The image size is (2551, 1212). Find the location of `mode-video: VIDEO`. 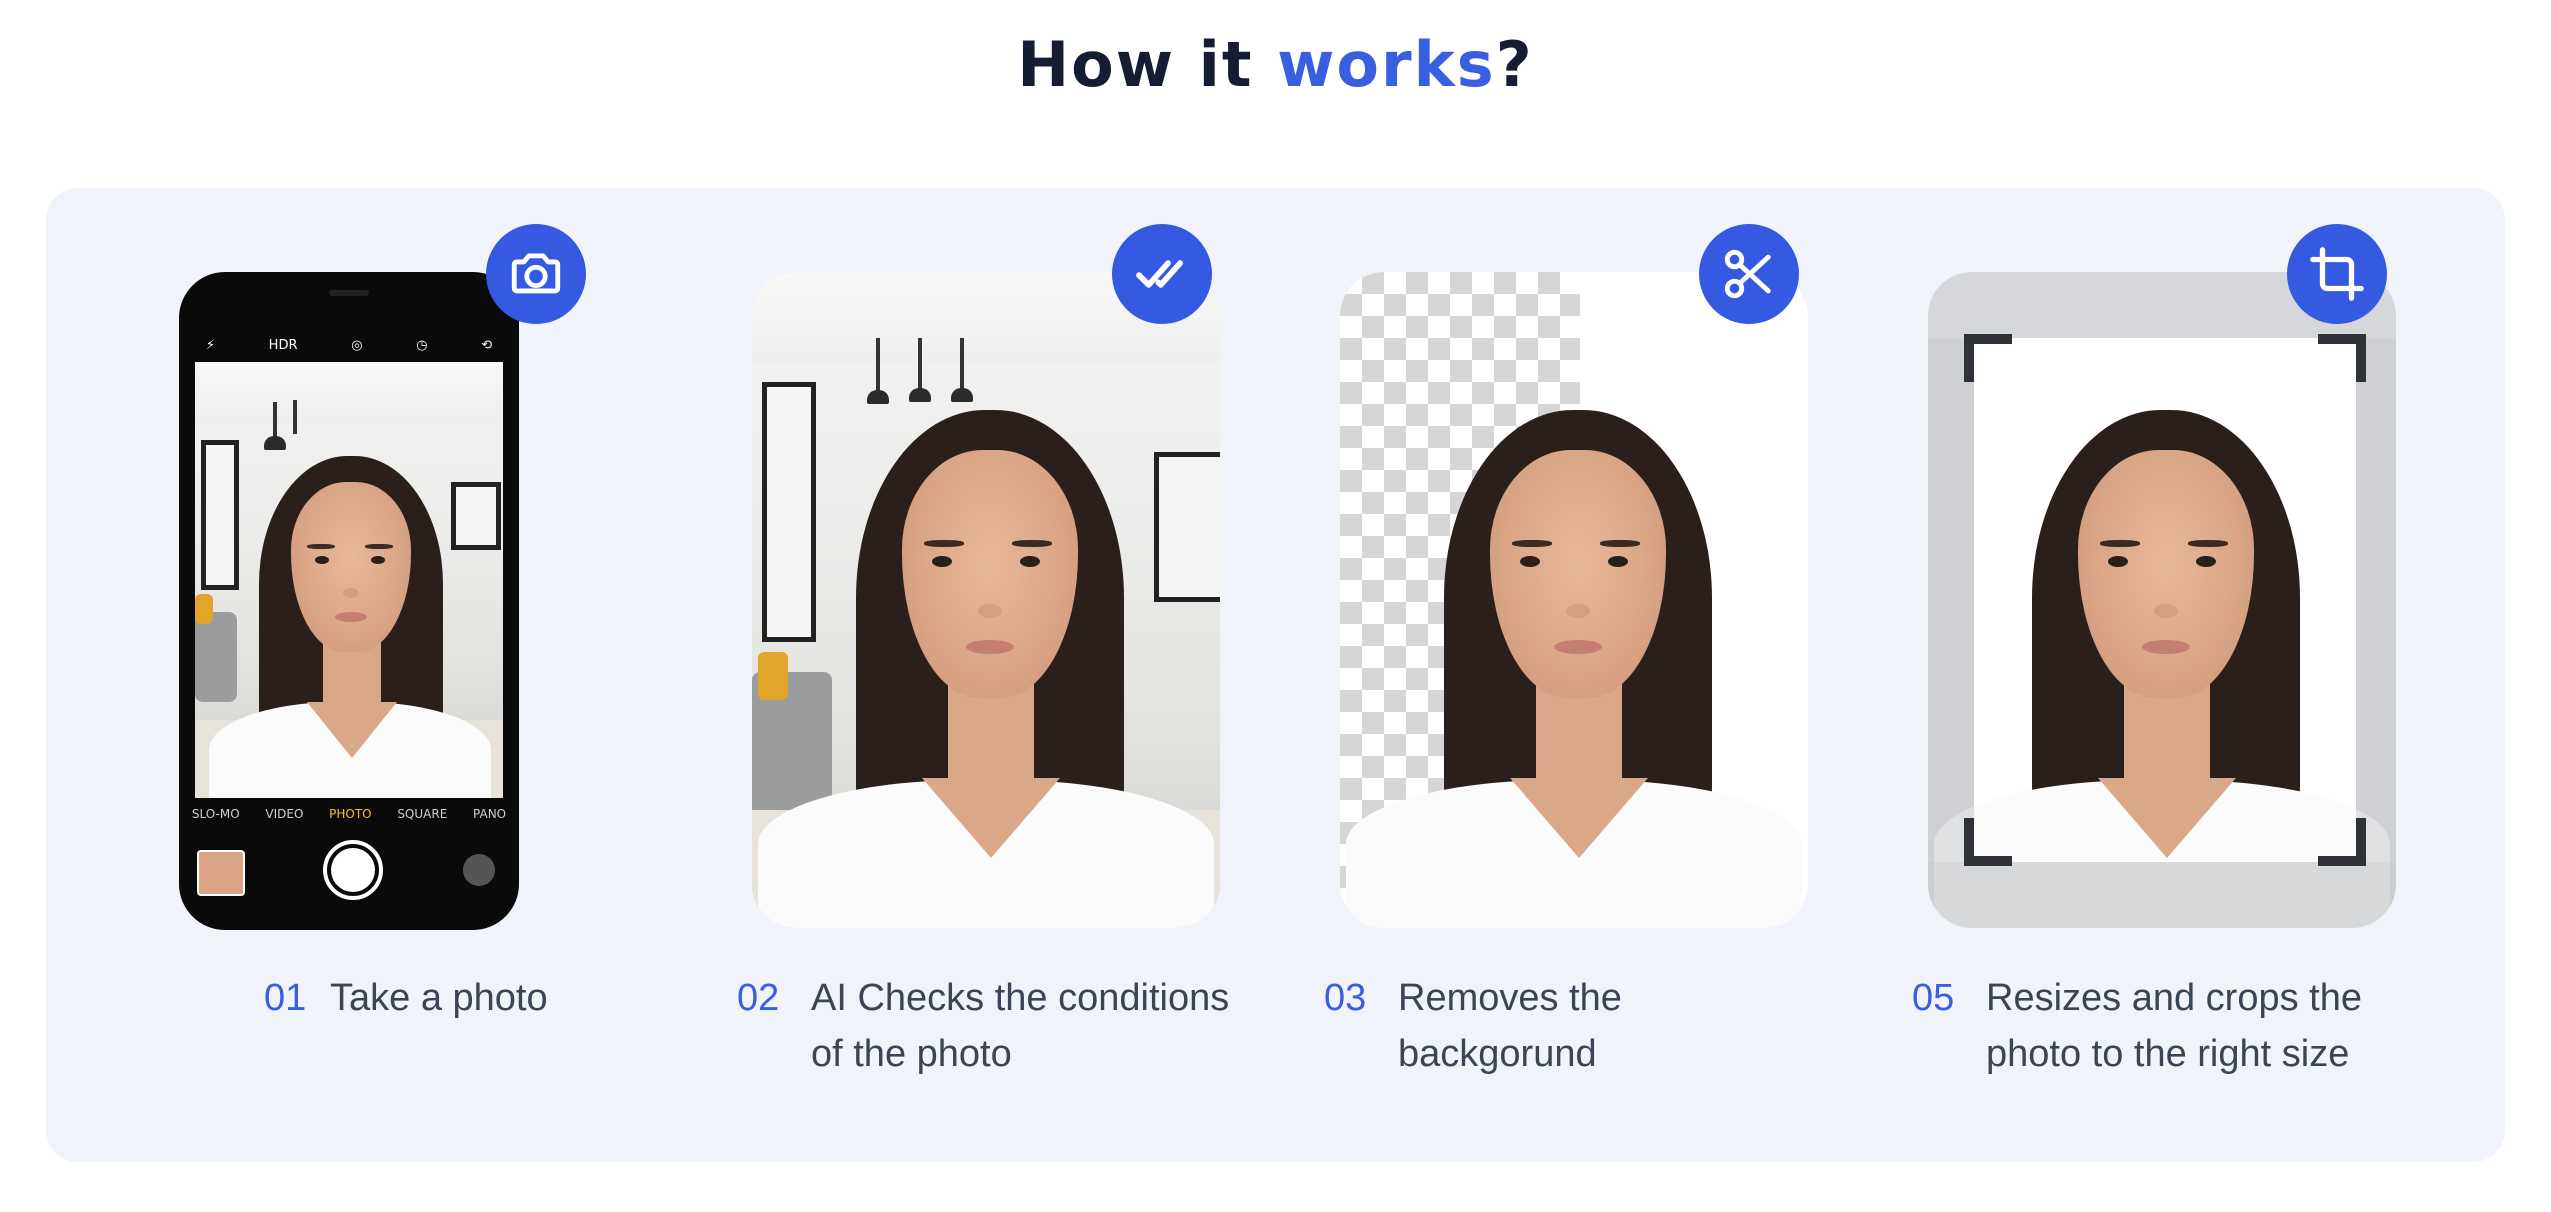

mode-video: VIDEO is located at coordinates (284, 814).